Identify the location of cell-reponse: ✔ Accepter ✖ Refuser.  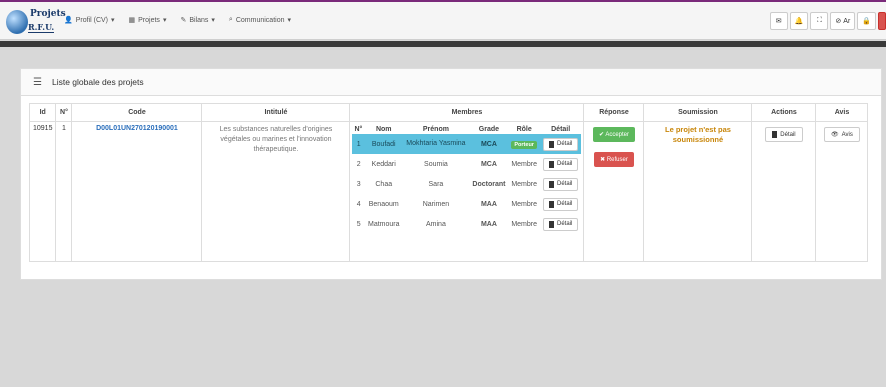
(614, 191).